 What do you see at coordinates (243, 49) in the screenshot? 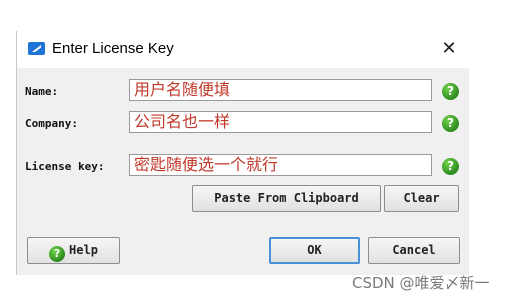
I see `title-bar: Enter License Key ✕` at bounding box center [243, 49].